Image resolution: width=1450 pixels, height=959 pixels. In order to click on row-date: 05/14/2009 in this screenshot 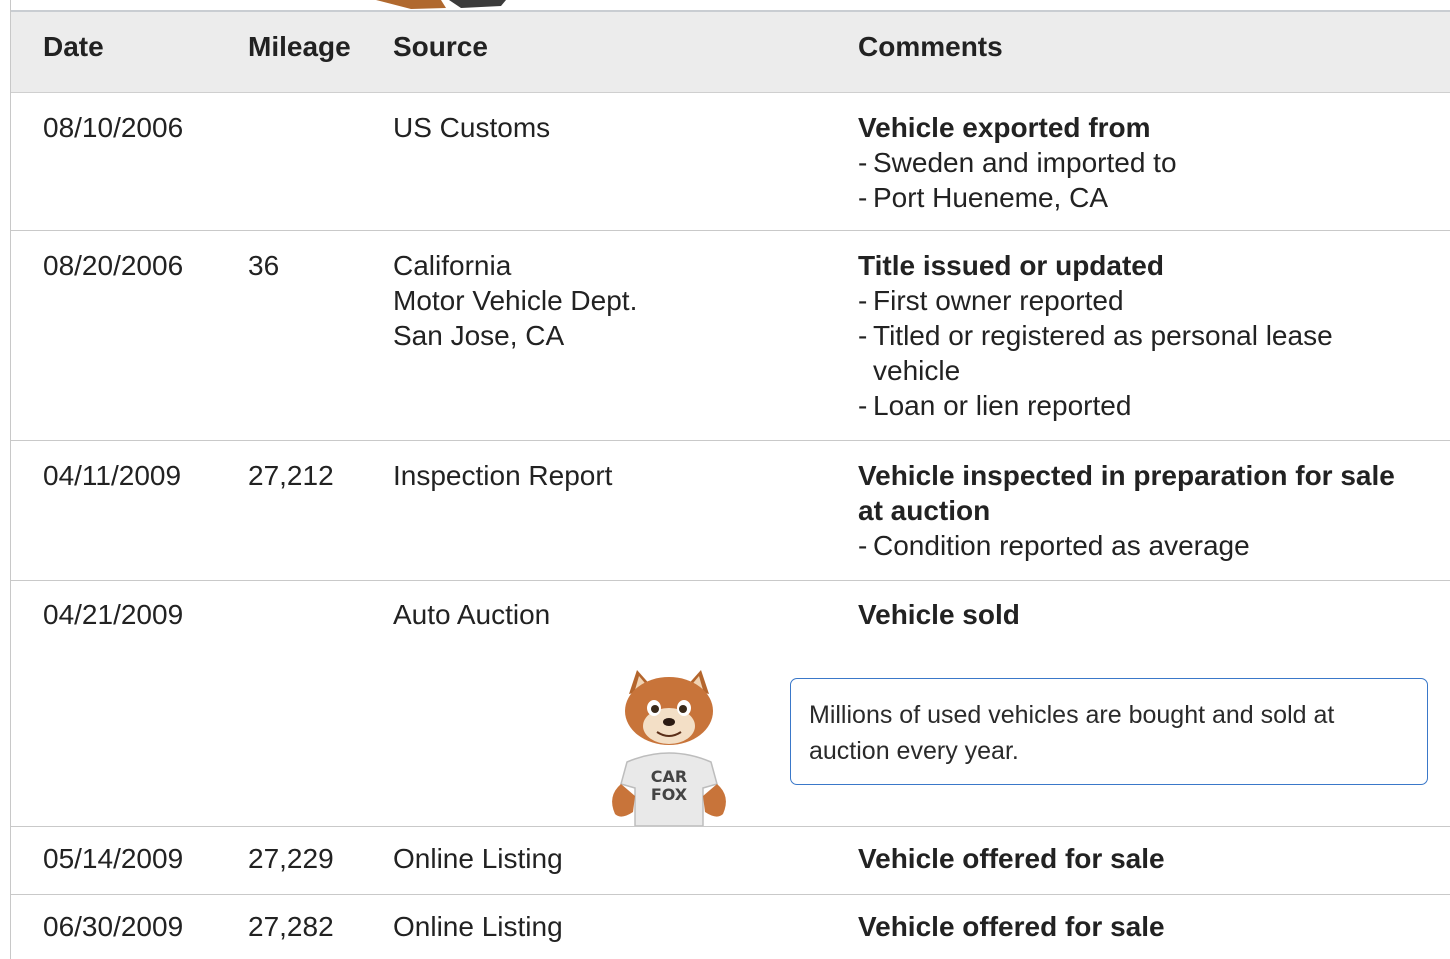, I will do `click(113, 858)`.